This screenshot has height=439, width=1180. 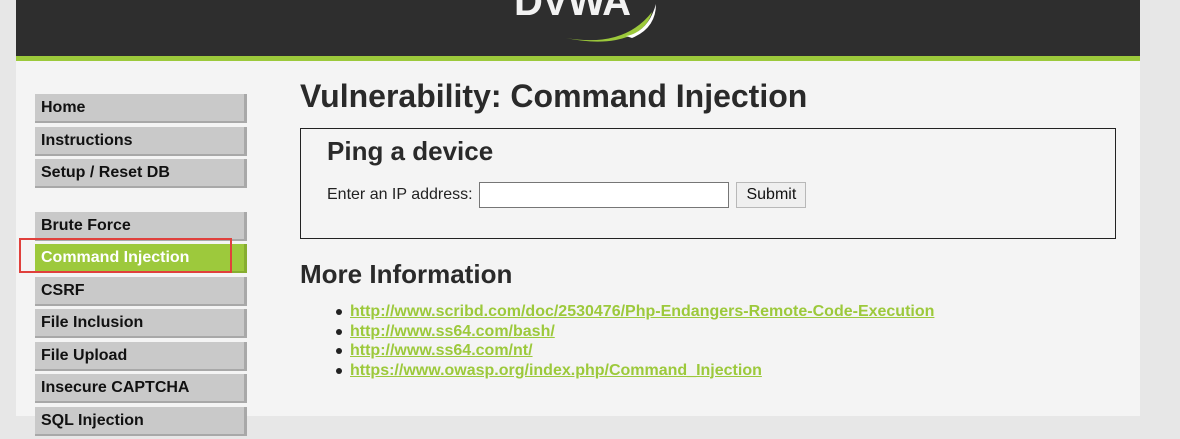 I want to click on menu-item-setup-reset-db: Setup / Reset DB, so click(x=141, y=173).